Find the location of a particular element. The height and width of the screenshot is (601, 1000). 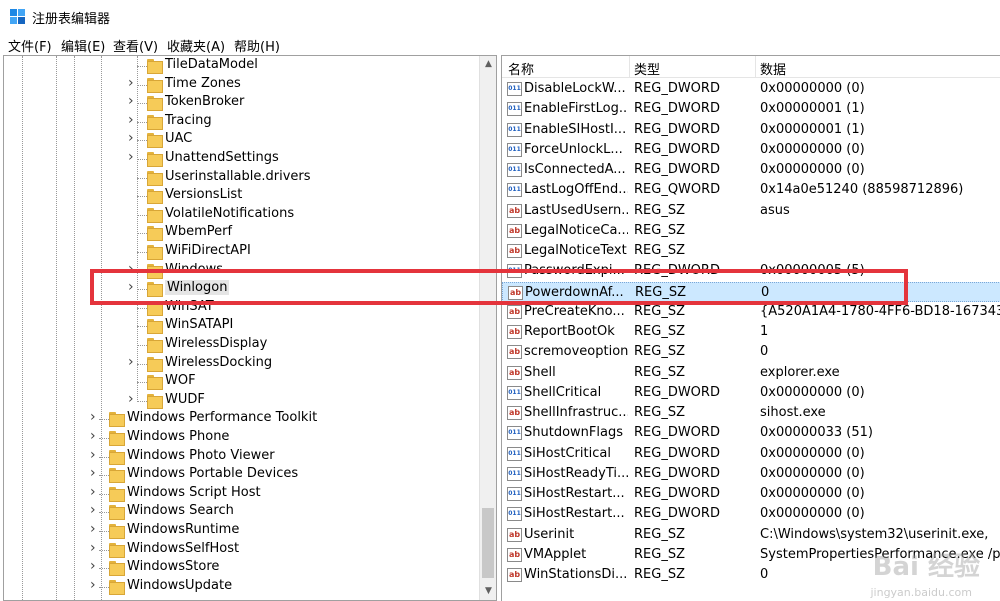

tree-item: › UAC is located at coordinates (242, 139).